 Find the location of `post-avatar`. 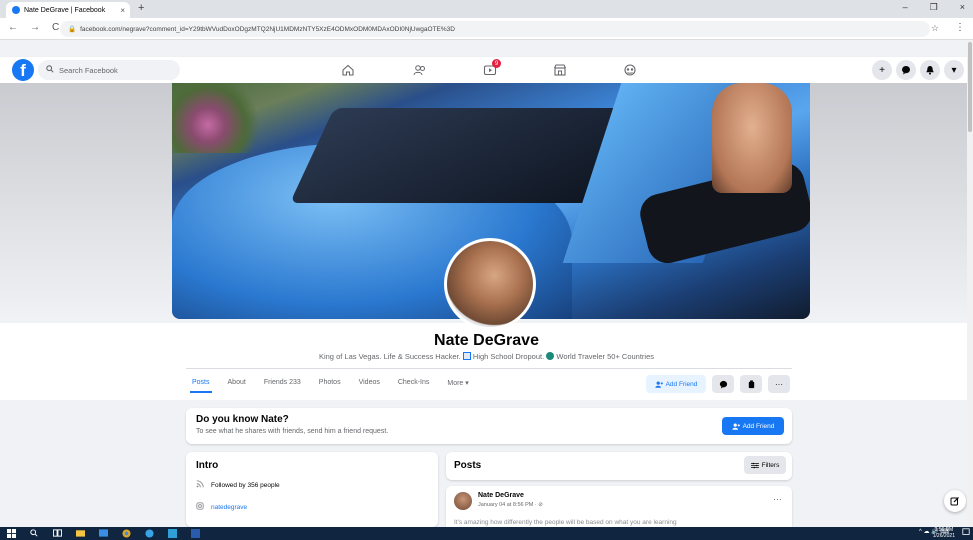

post-avatar is located at coordinates (463, 501).